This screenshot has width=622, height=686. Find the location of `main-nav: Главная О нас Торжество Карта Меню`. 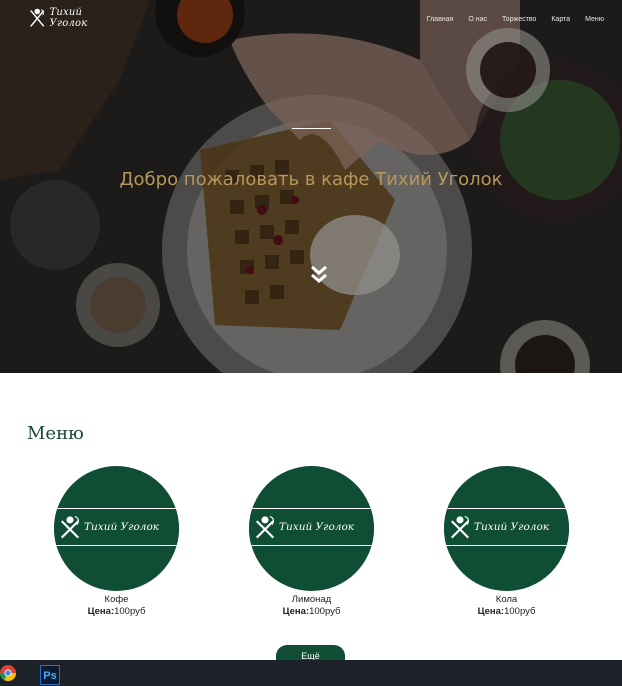

main-nav: Главная О нас Торжество Карта Меню is located at coordinates (515, 19).